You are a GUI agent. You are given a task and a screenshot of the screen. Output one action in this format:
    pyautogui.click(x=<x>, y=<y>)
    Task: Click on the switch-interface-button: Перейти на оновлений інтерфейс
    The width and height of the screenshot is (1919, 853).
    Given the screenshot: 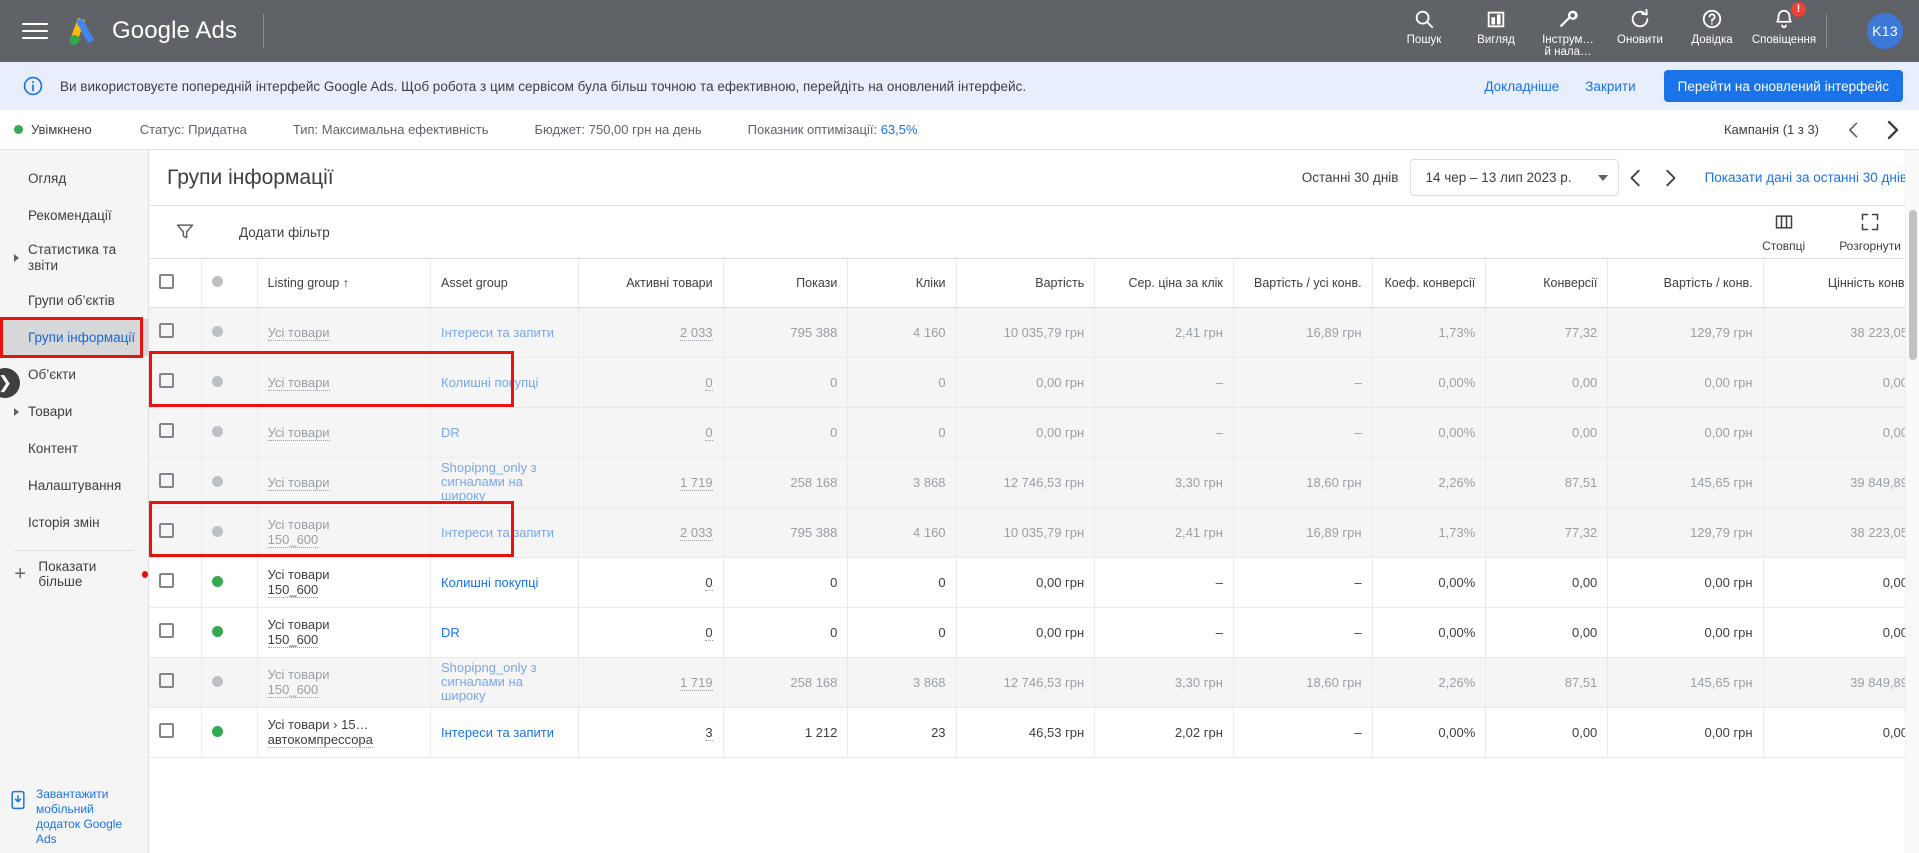 What is the action you would take?
    pyautogui.click(x=1783, y=86)
    